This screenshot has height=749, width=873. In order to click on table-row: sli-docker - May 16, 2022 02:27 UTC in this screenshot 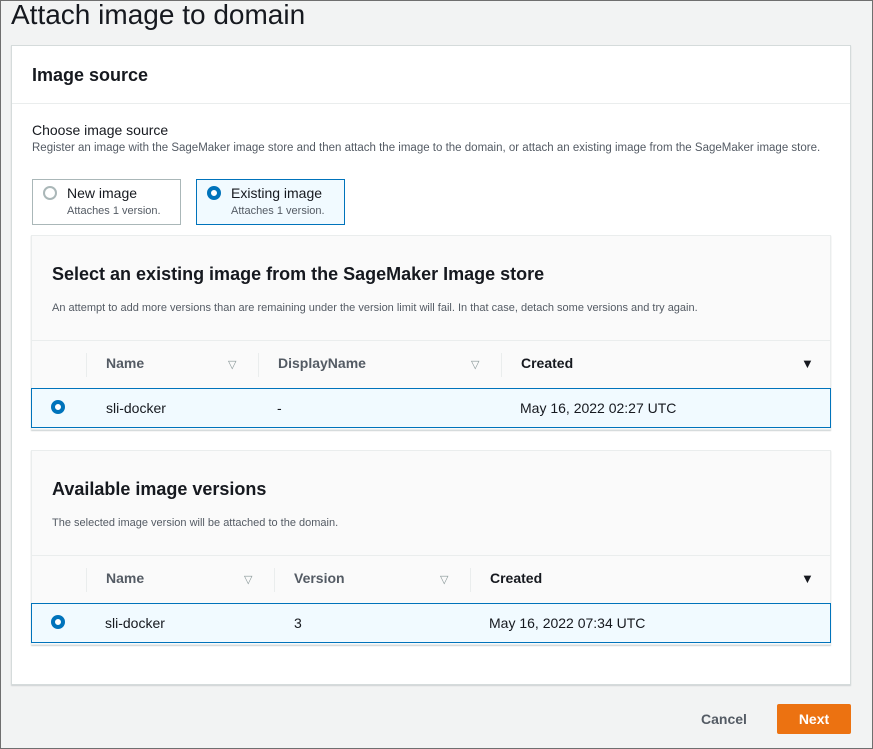, I will do `click(431, 408)`.